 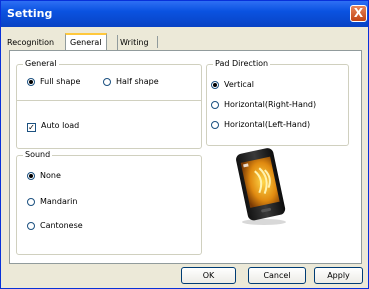 I want to click on apply-button: Apply, so click(x=338, y=275).